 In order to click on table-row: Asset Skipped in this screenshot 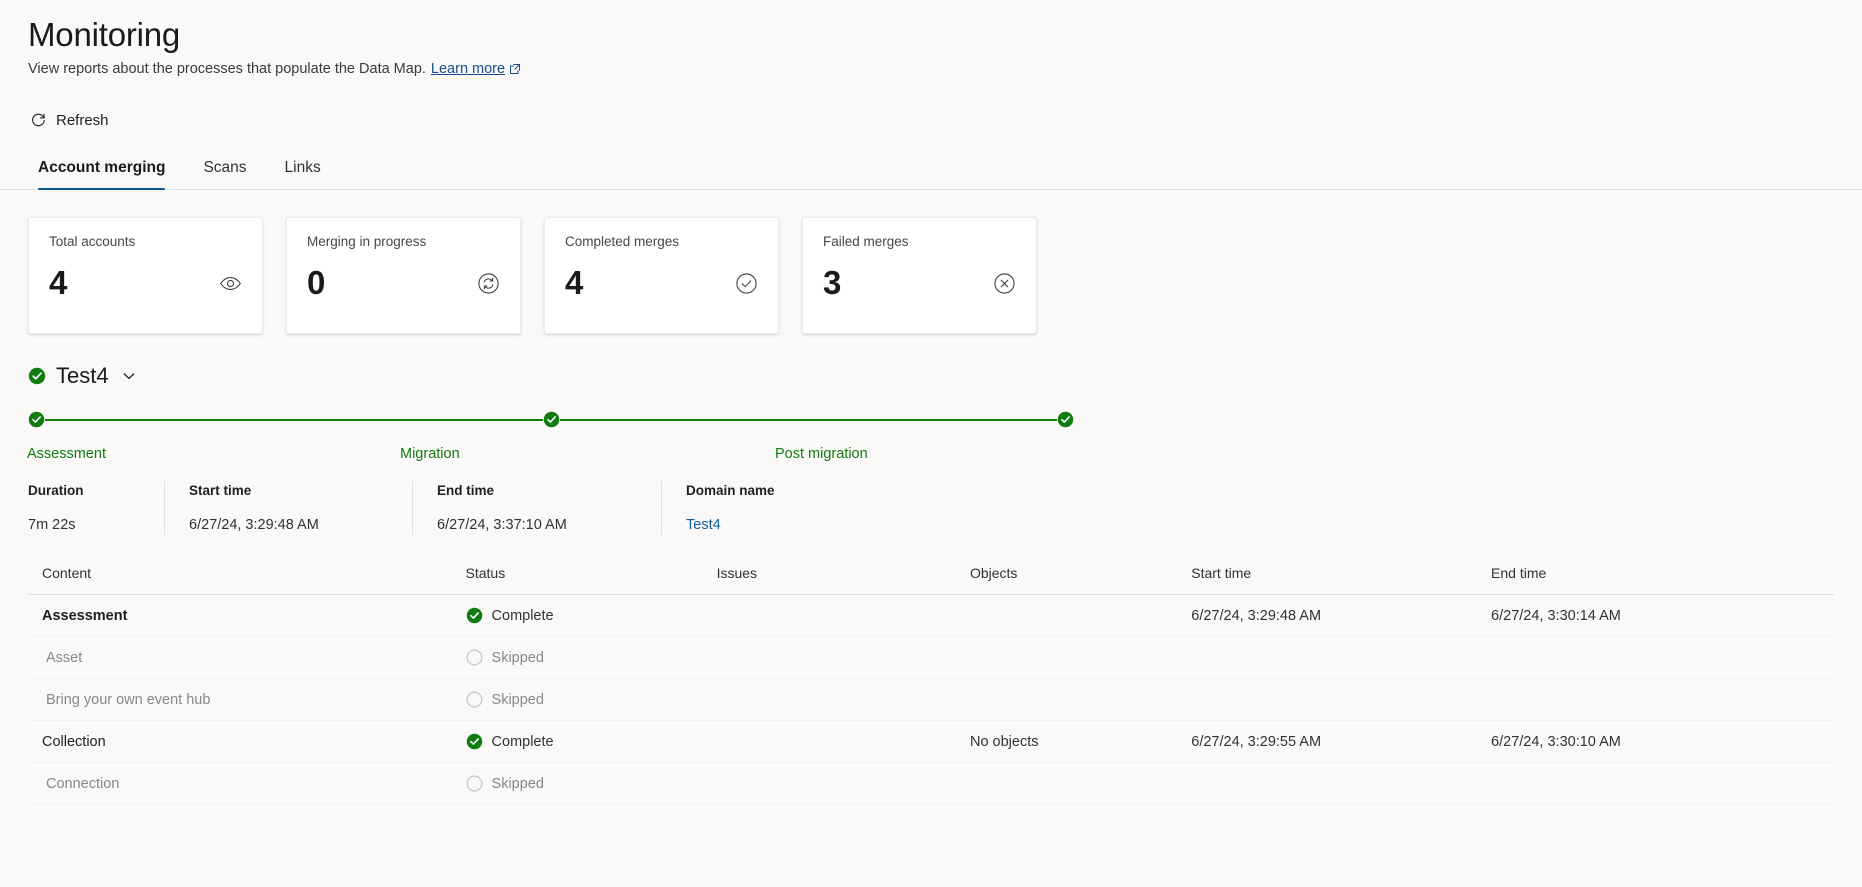, I will do `click(931, 657)`.